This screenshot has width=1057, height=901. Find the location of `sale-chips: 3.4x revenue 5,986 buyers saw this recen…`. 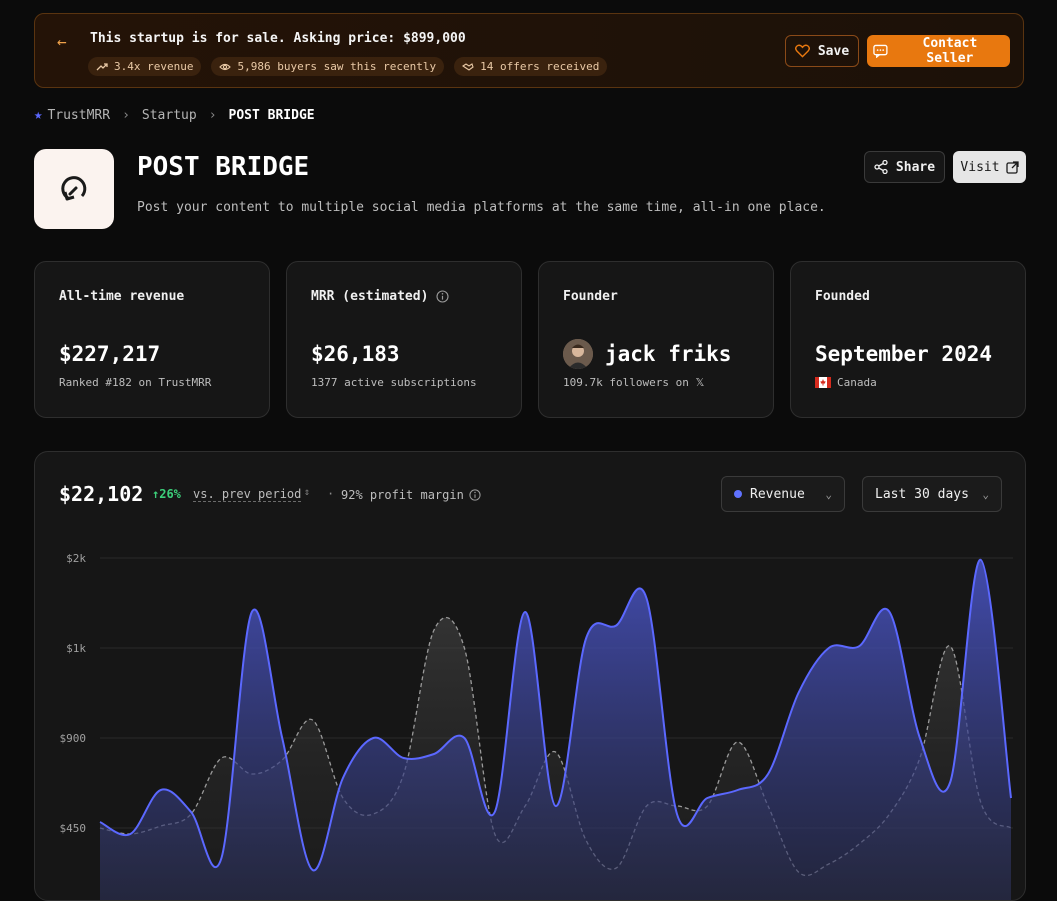

sale-chips: 3.4x revenue 5,986 buyers saw this recen… is located at coordinates (348, 66).